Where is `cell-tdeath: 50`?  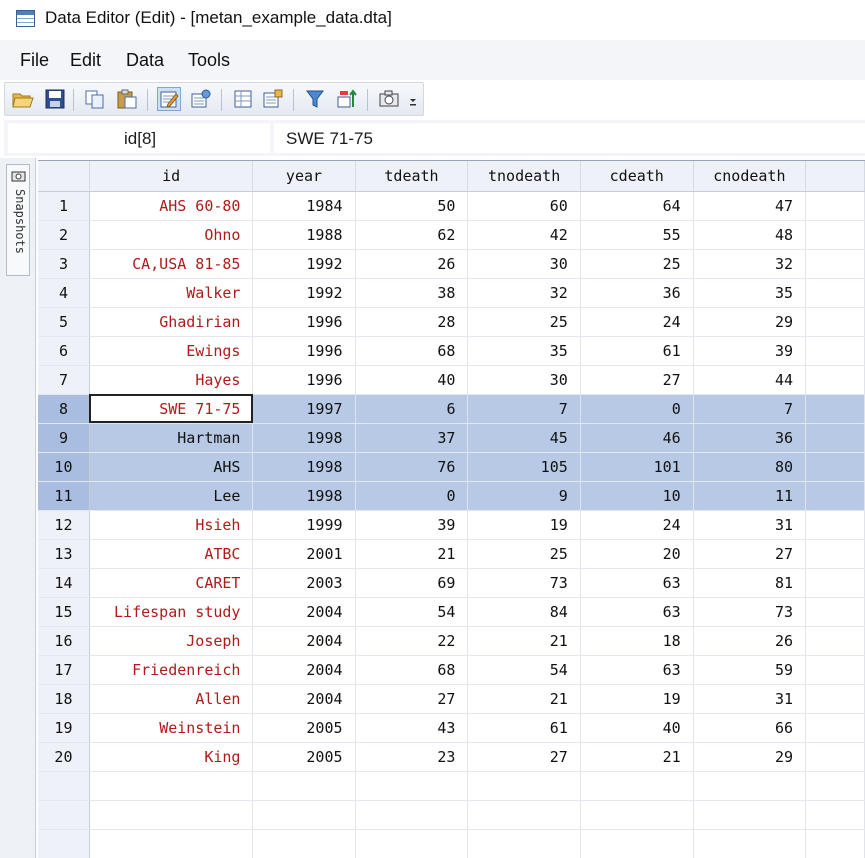
cell-tdeath: 50 is located at coordinates (412, 206).